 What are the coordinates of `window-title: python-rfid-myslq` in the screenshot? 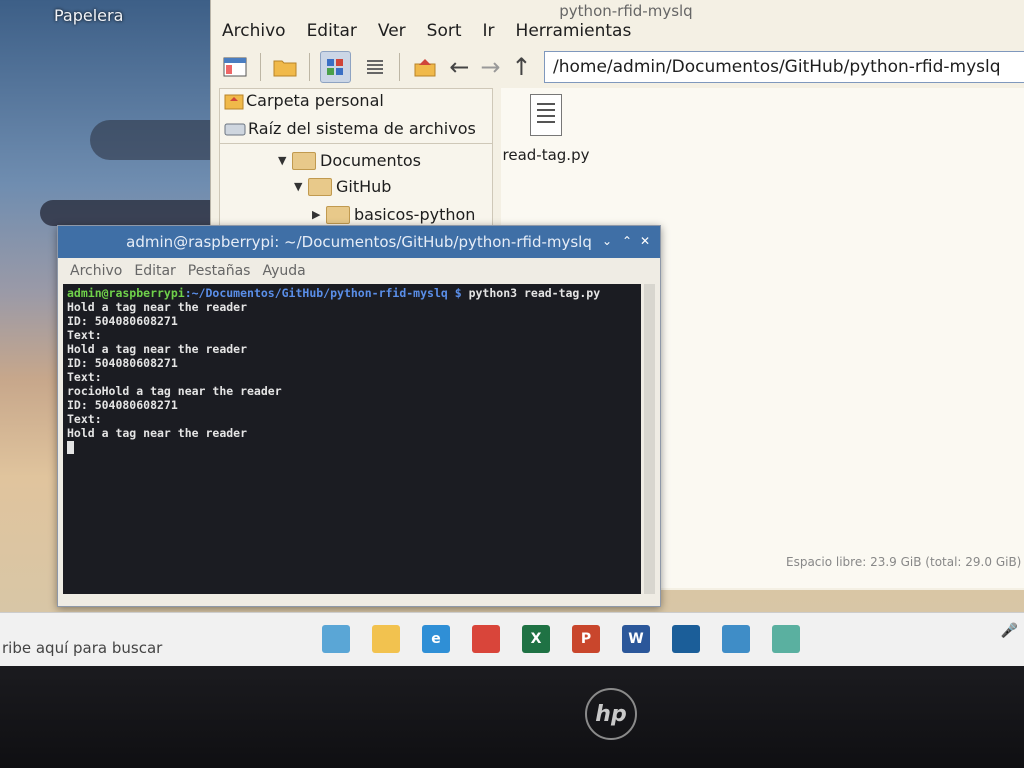 It's located at (626, 11).